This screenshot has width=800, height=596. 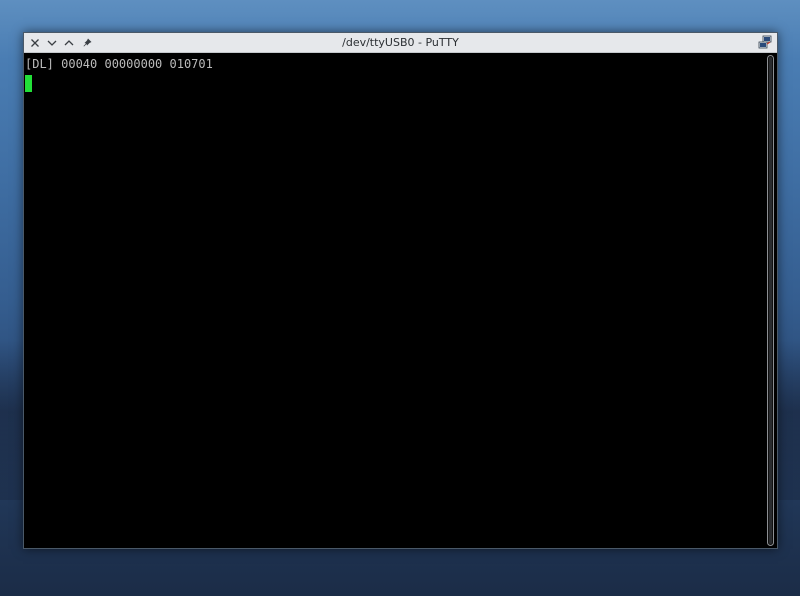 I want to click on scrollbar-track, so click(x=770, y=300).